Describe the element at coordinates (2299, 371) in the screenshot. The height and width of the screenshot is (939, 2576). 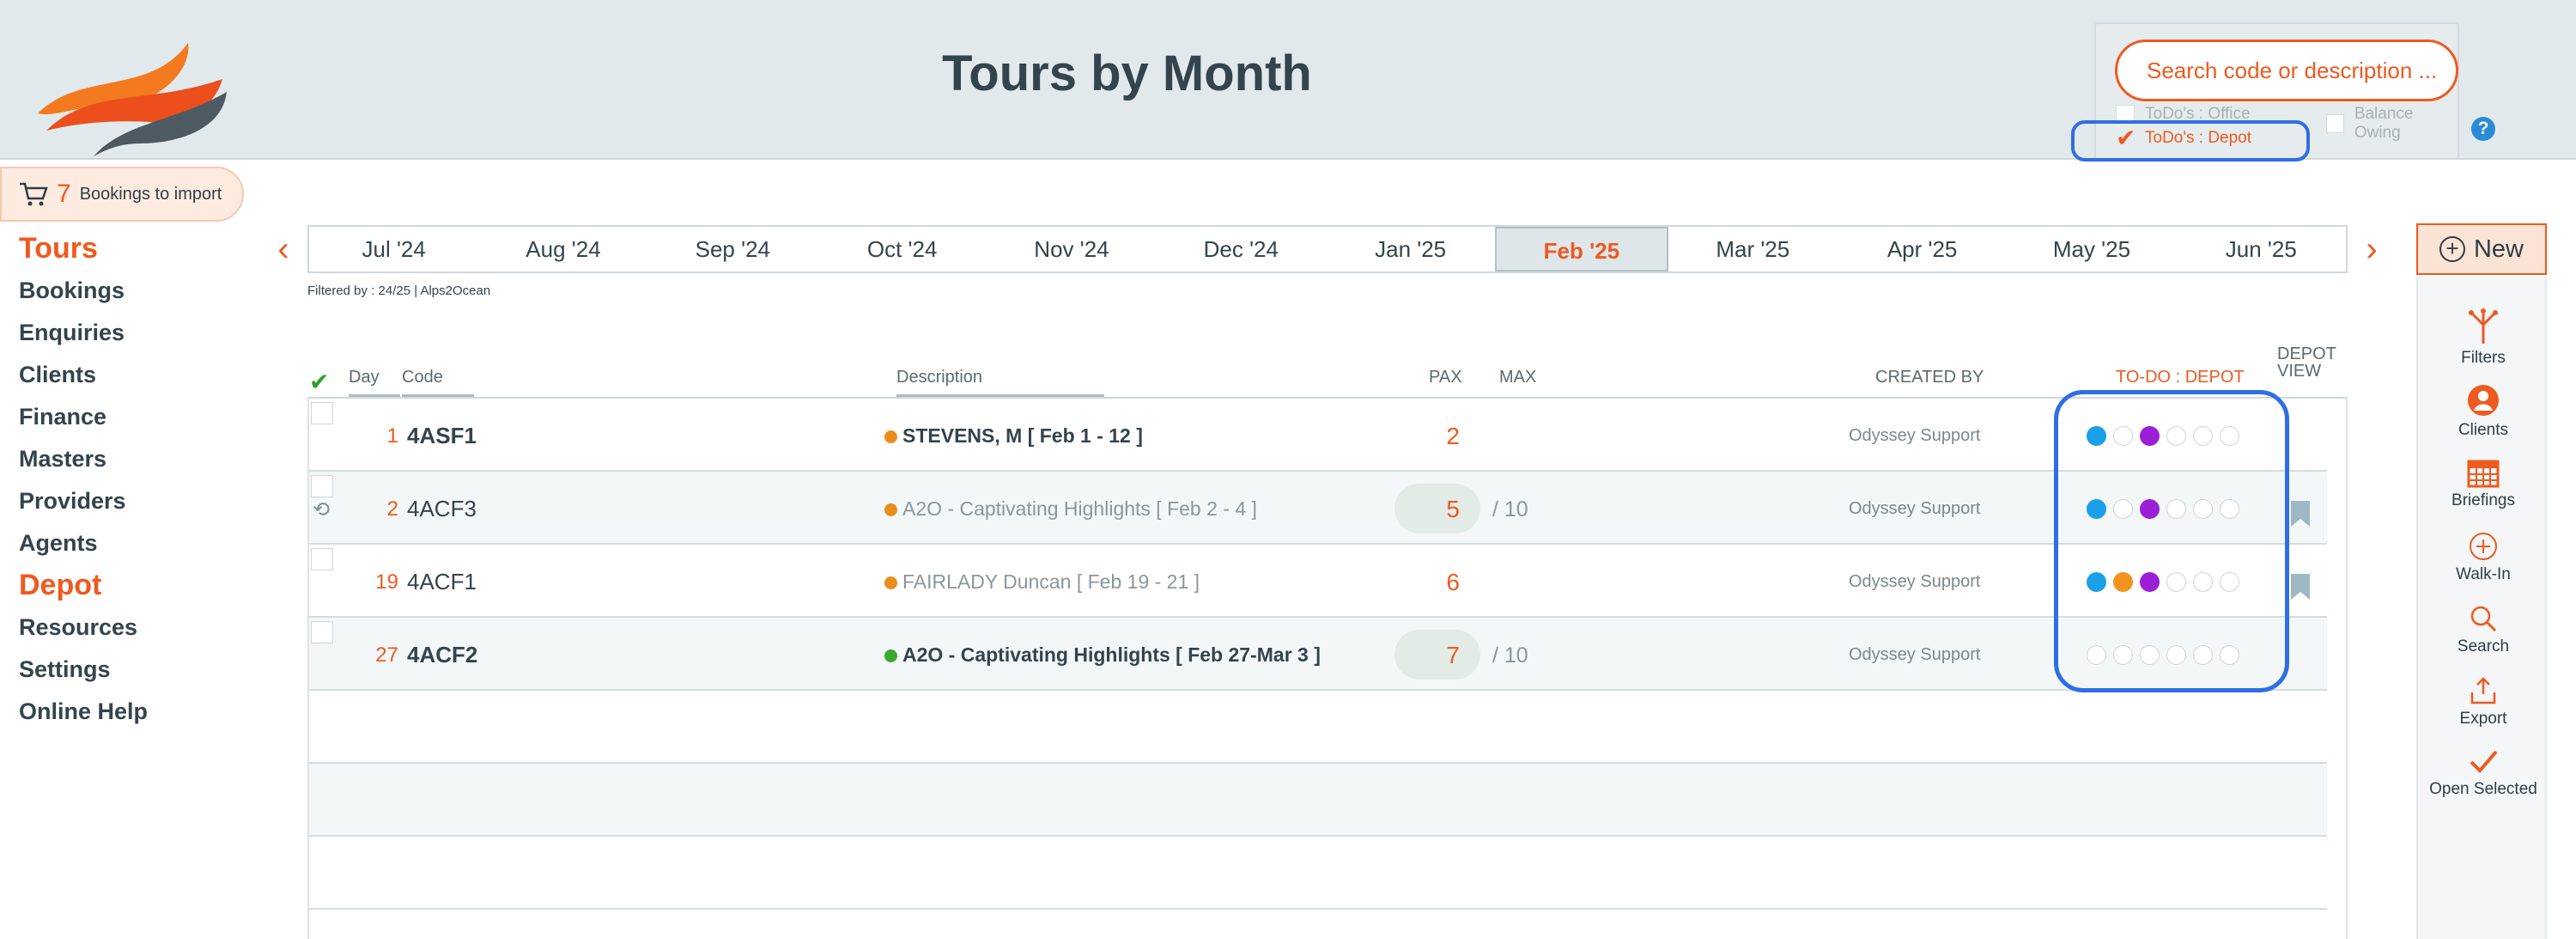
I see `depot-view-line-2: VIEW` at that location.